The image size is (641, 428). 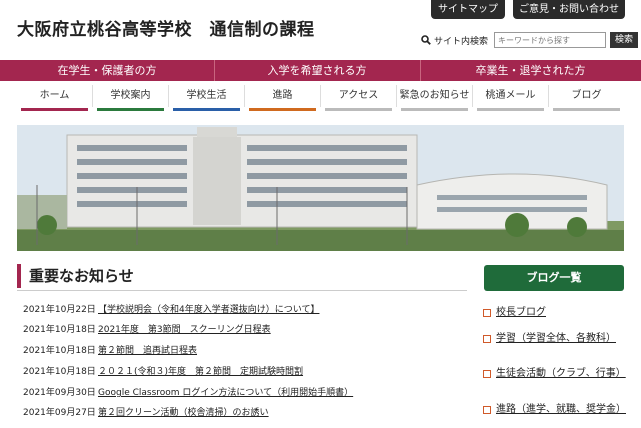 I want to click on site-search: サイト内検索 検索, so click(x=530, y=40).